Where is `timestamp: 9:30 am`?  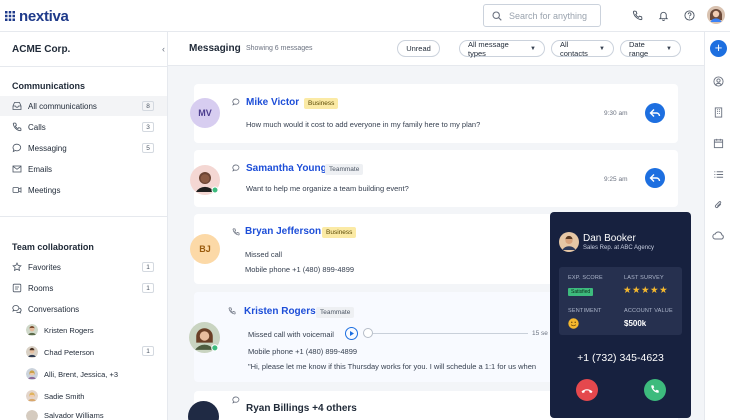
timestamp: 9:30 am is located at coordinates (616, 113).